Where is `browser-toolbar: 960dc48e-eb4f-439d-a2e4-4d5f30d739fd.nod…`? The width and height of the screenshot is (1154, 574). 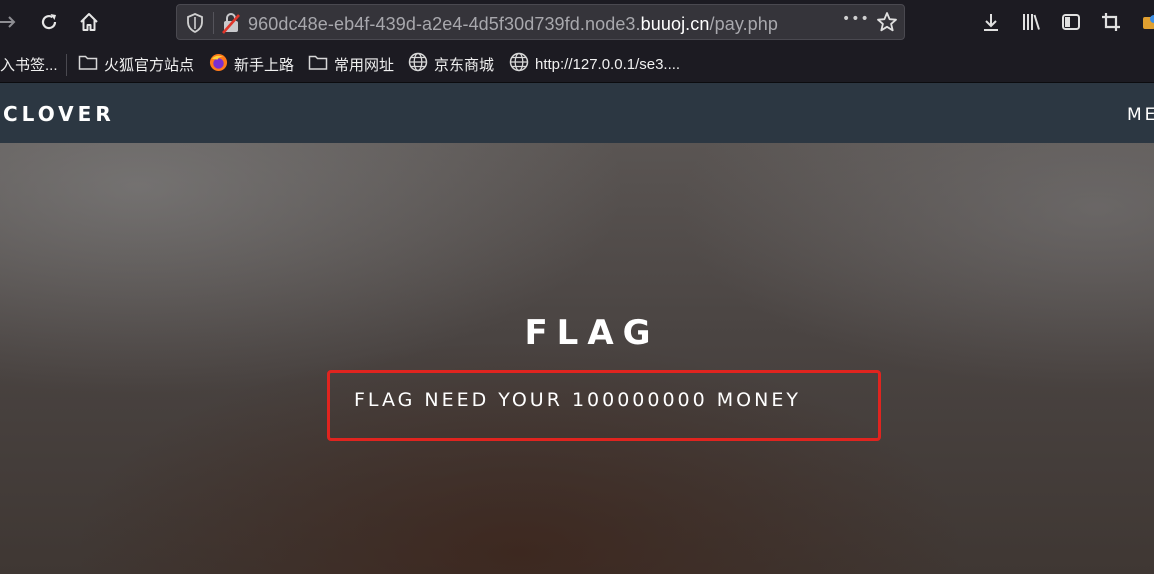 browser-toolbar: 960dc48e-eb4f-439d-a2e4-4d5f30d739fd.nod… is located at coordinates (577, 22).